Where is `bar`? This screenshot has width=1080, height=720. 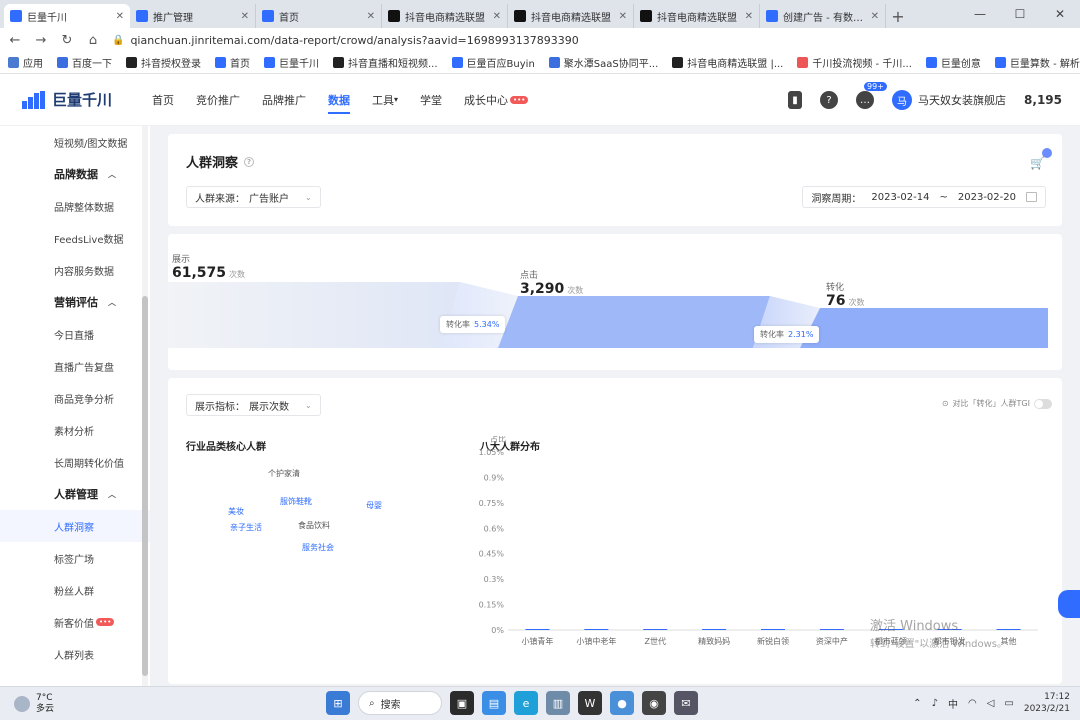
bar is located at coordinates (537, 629).